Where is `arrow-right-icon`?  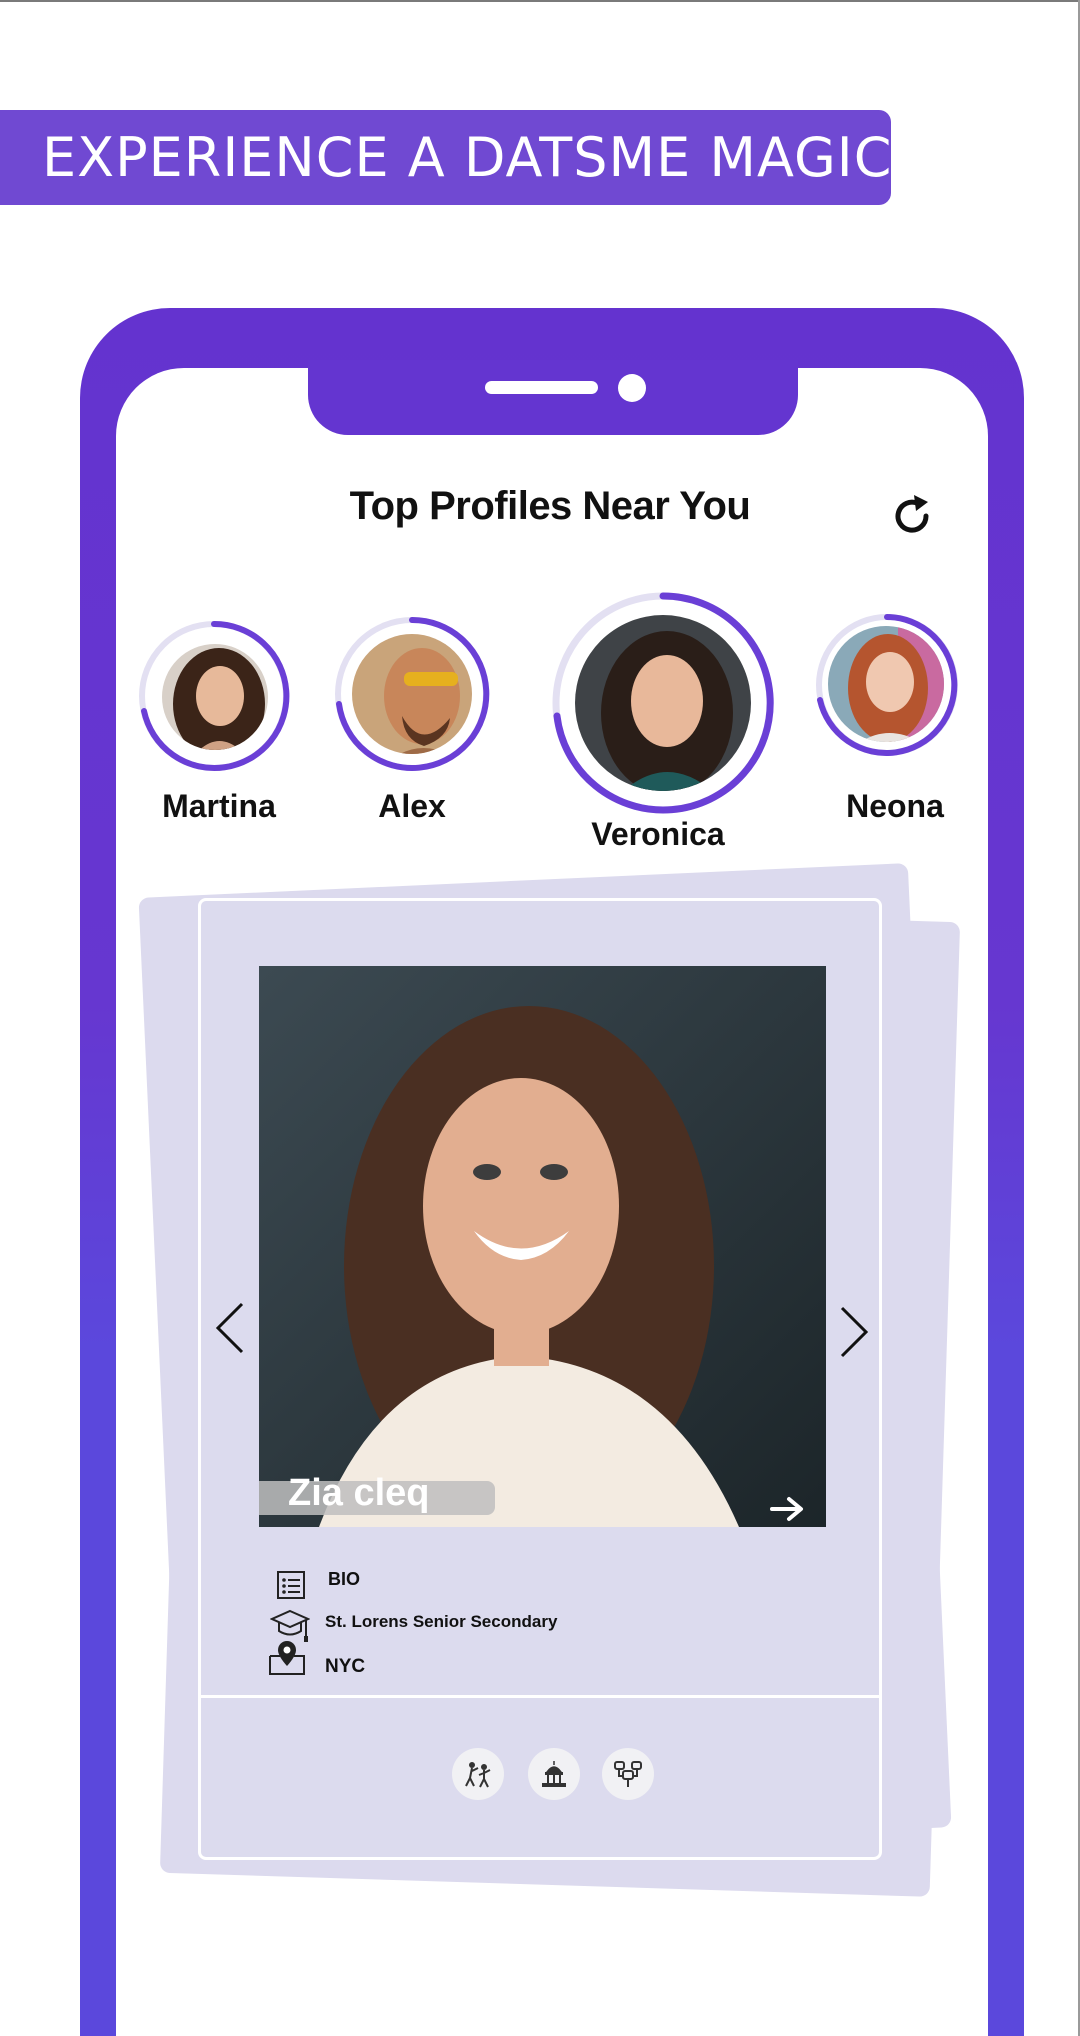 arrow-right-icon is located at coordinates (787, 1509).